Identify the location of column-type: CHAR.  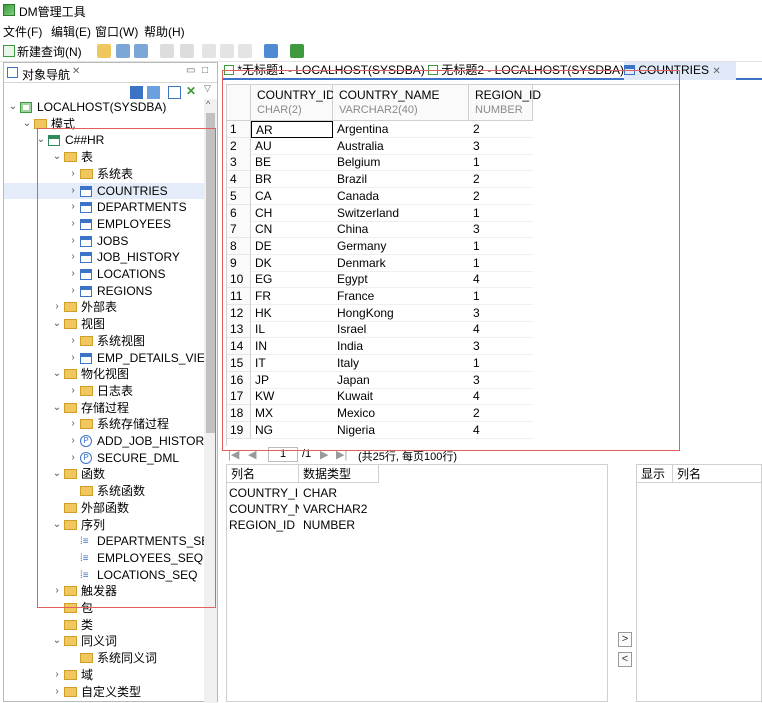
(320, 493).